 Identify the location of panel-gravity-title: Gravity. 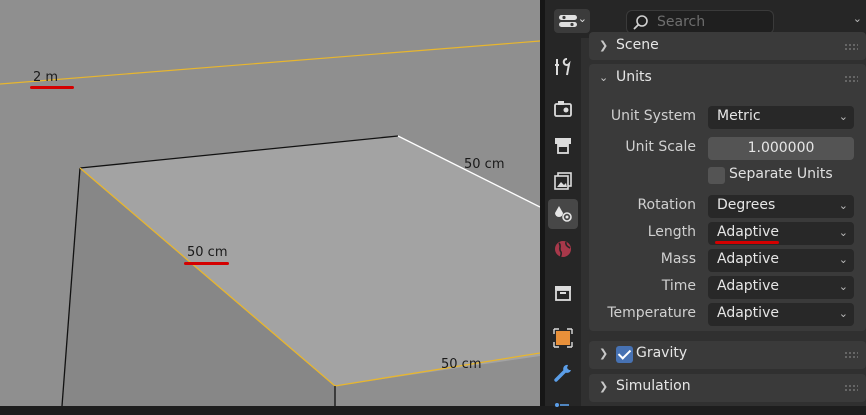
(662, 353).